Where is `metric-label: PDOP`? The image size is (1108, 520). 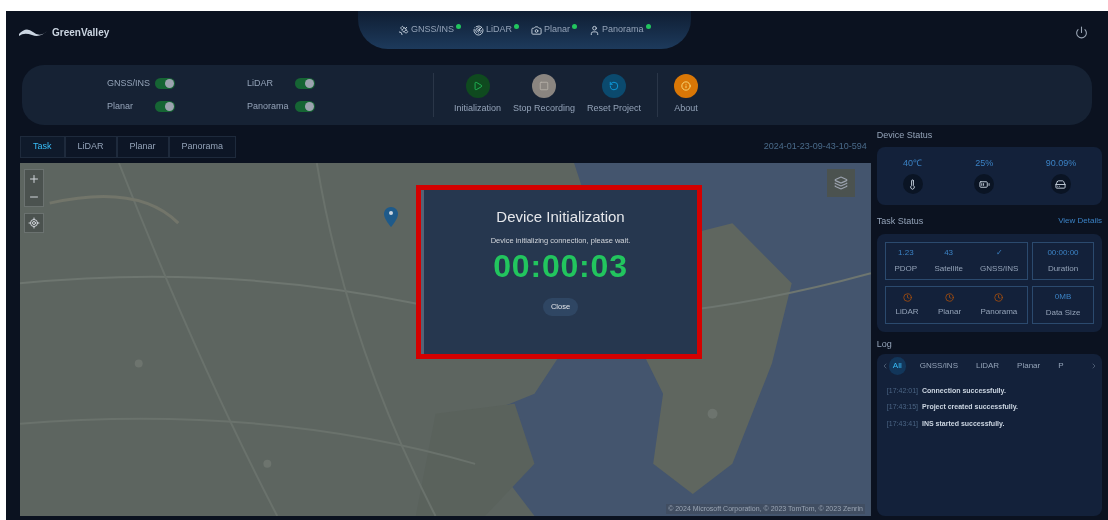
metric-label: PDOP is located at coordinates (906, 269).